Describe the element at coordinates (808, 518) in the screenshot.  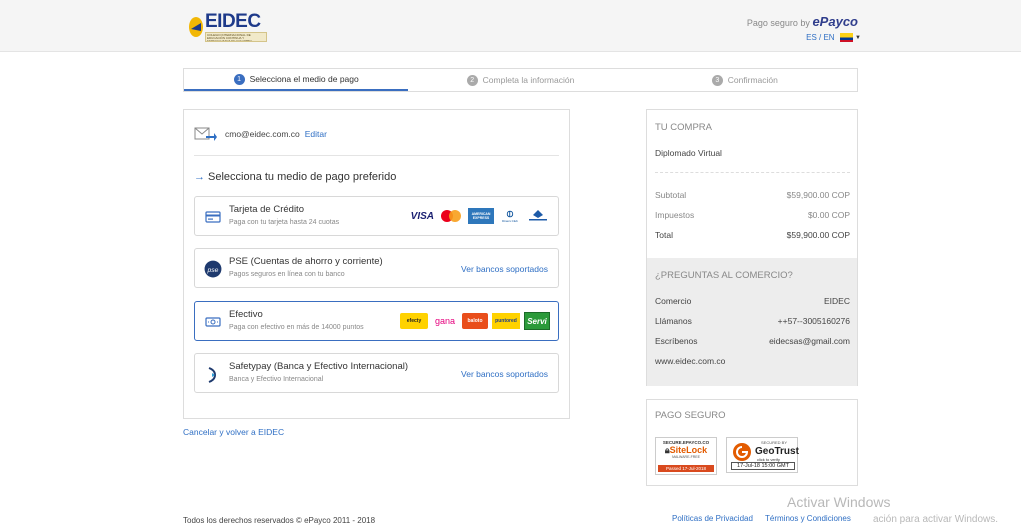
I see `terms-link: Términos y Condiciones` at that location.